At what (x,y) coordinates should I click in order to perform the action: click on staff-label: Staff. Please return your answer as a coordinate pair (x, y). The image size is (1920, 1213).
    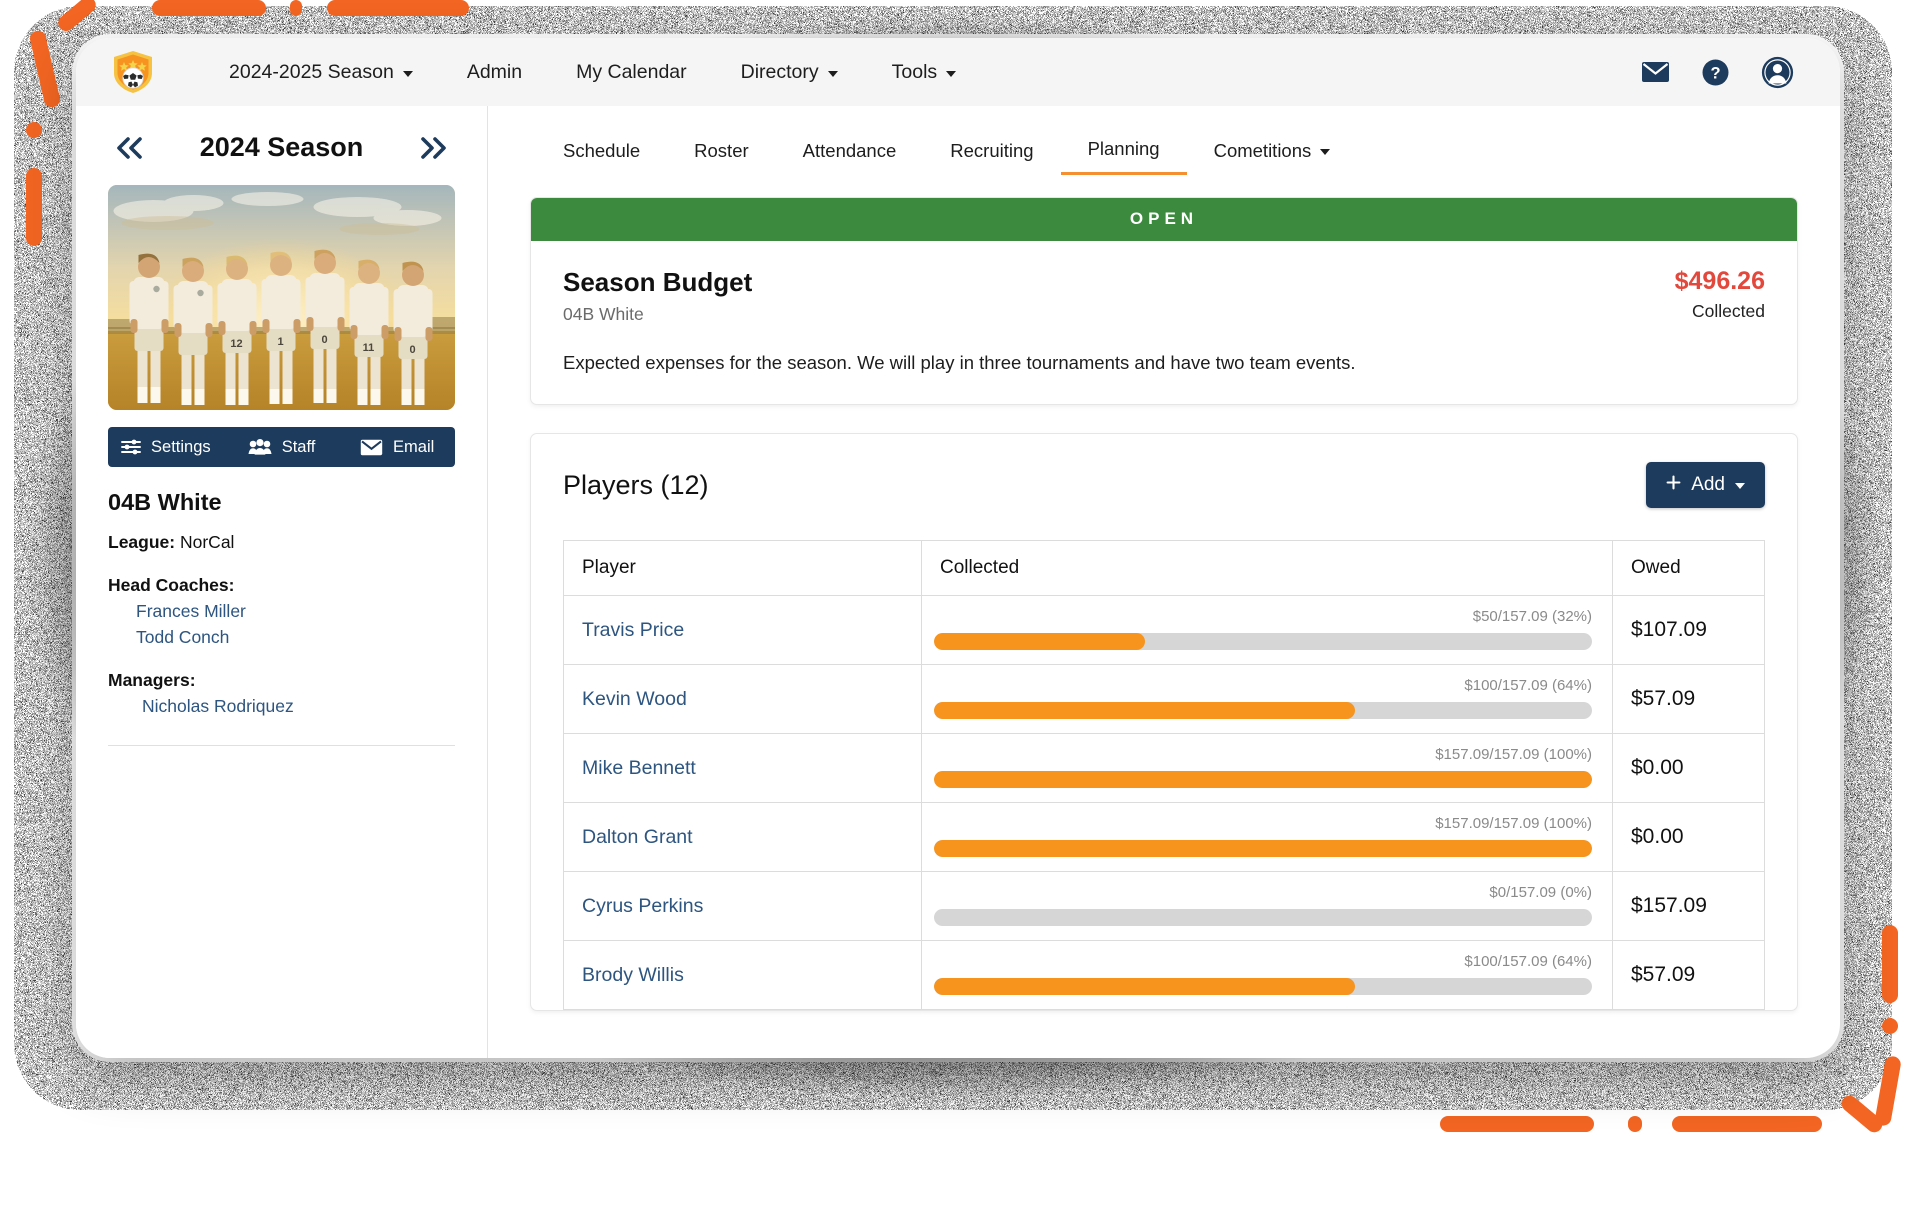
    Looking at the image, I should click on (298, 446).